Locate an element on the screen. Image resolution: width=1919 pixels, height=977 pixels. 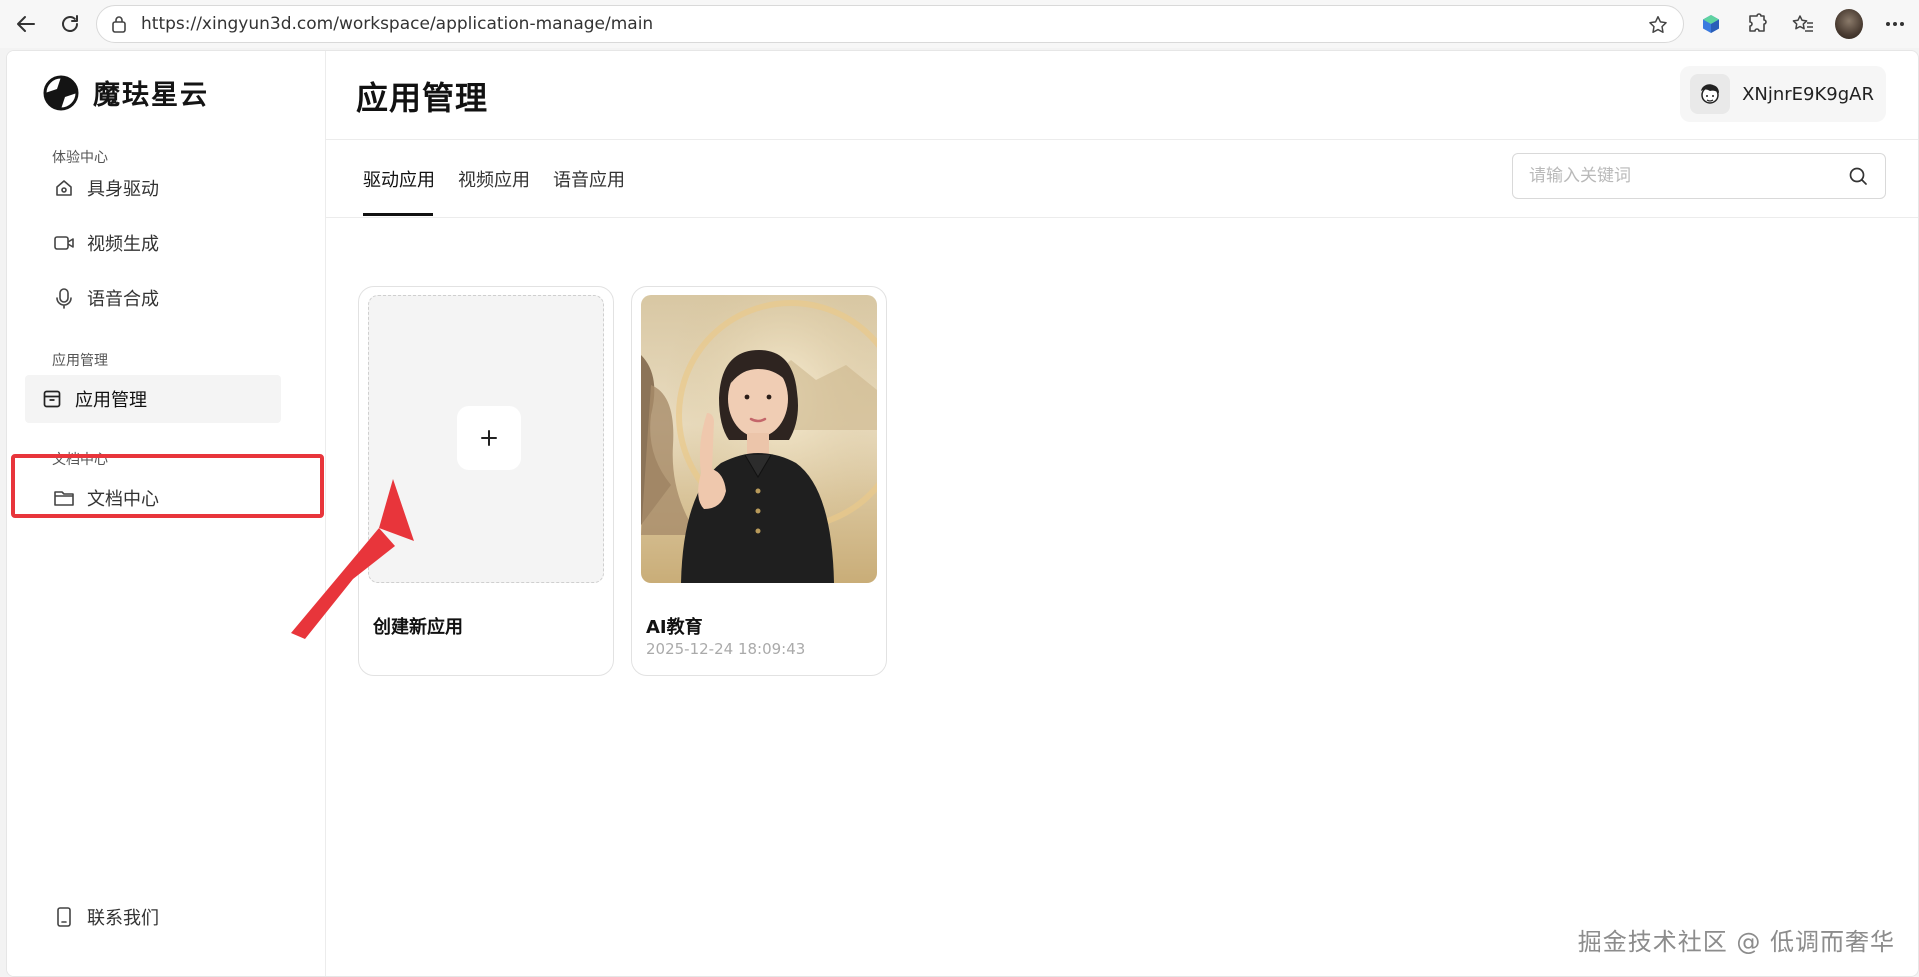
search-input is located at coordinates (1686, 176).